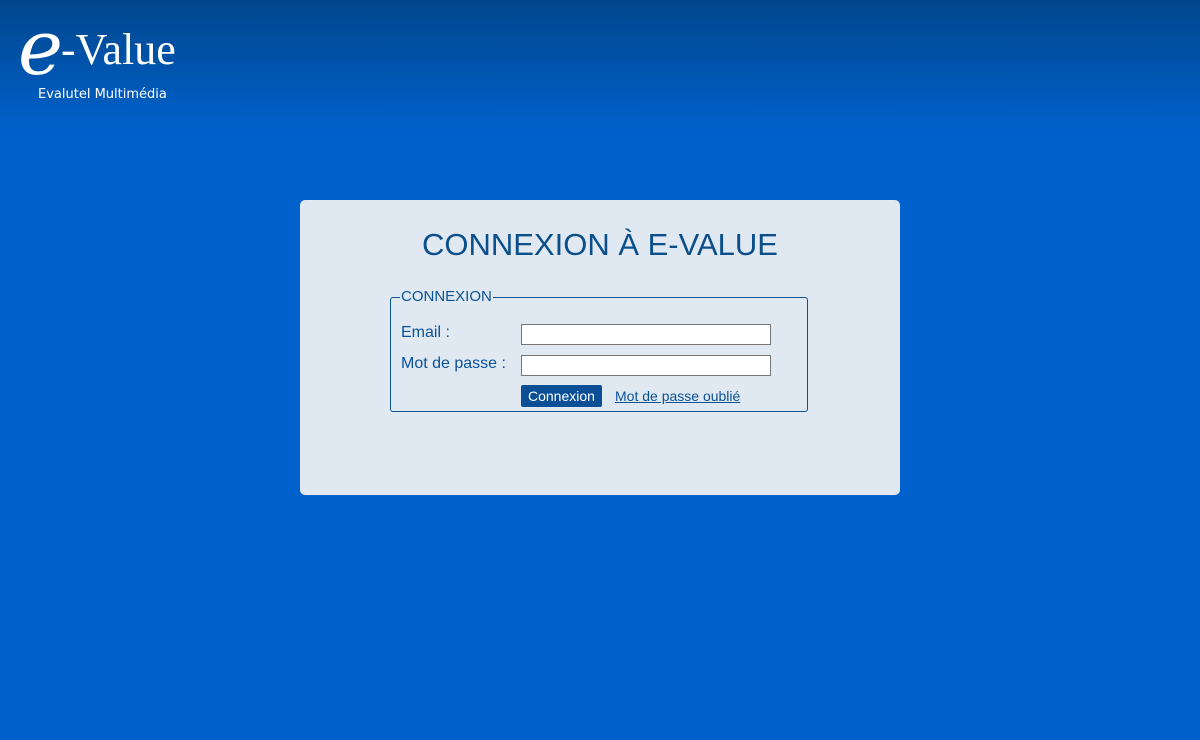 The width and height of the screenshot is (1200, 740). I want to click on logo-e-letter: e, so click(40, 47).